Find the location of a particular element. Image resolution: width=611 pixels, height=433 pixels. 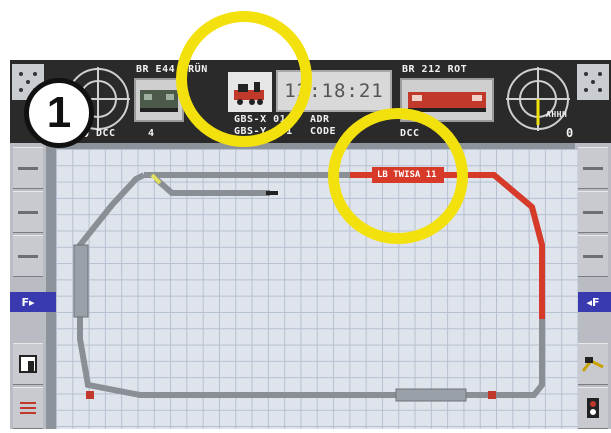

menu-dots-right-button is located at coordinates (593, 82).